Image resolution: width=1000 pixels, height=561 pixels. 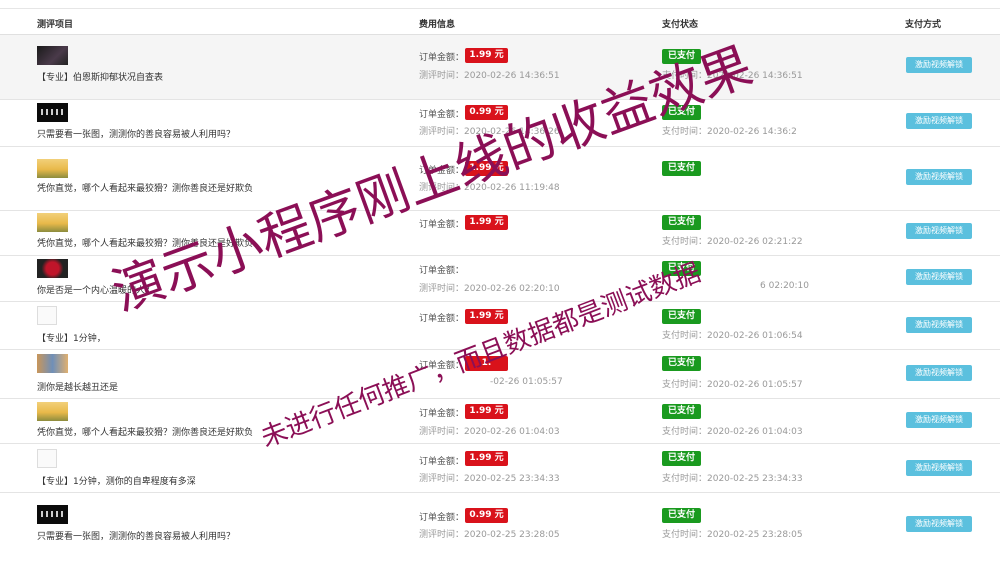 I want to click on column-header-item: 测评项目, so click(x=55, y=25).